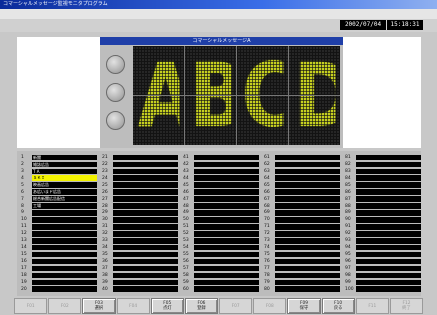 This screenshot has height=315, width=437. Describe the element at coordinates (383, 219) in the screenshot. I see `list-item: 90` at that location.